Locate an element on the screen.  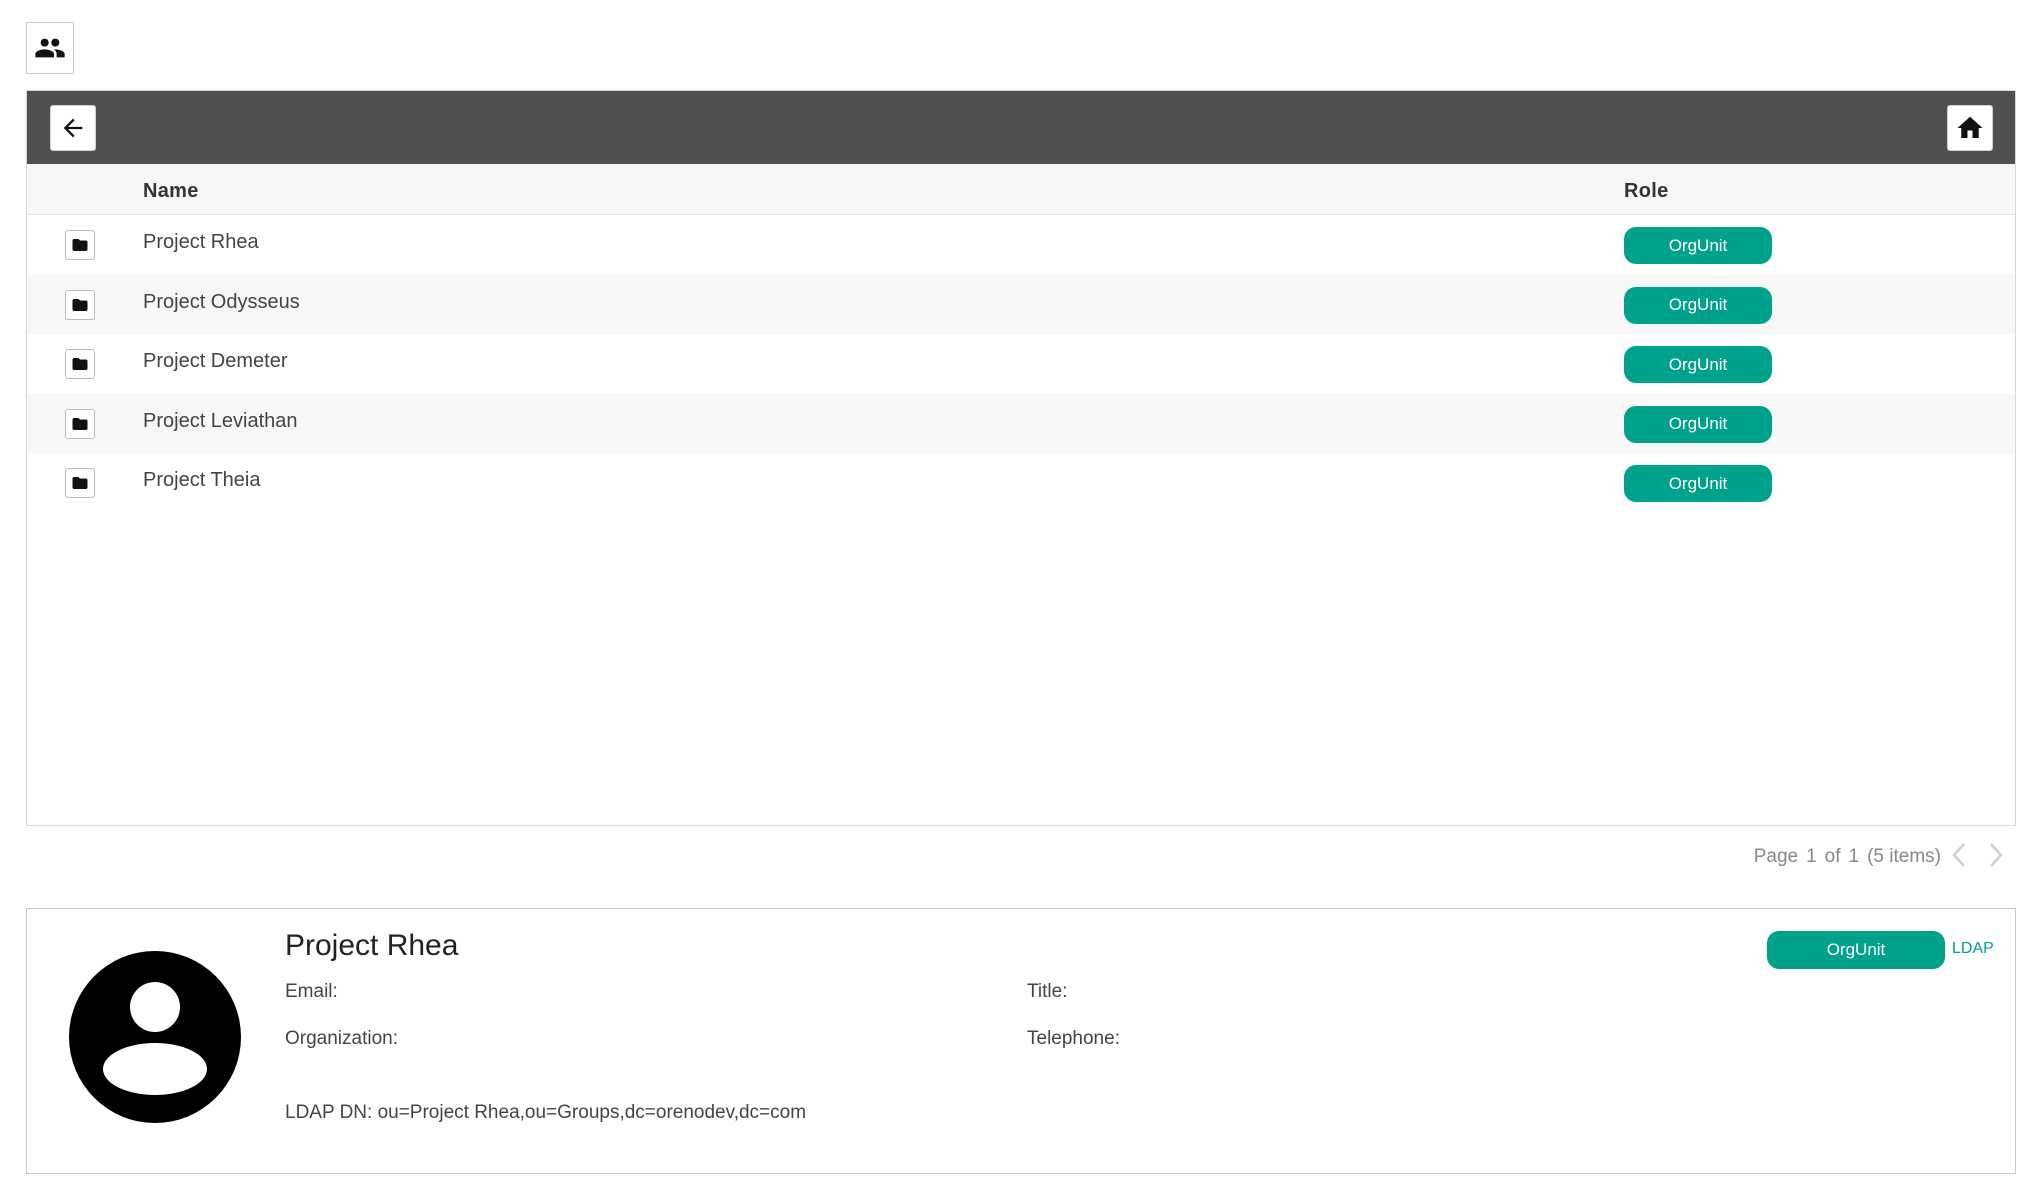
table-row: Project Rhea OrgUnit is located at coordinates (1021, 245).